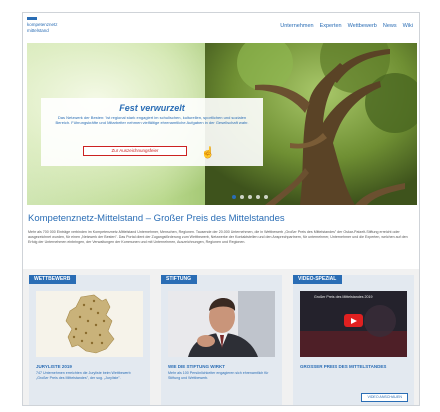  What do you see at coordinates (353, 367) in the screenshot?
I see `card-title: GROSSER PREIS DES MITTELSTANDES` at bounding box center [353, 367].